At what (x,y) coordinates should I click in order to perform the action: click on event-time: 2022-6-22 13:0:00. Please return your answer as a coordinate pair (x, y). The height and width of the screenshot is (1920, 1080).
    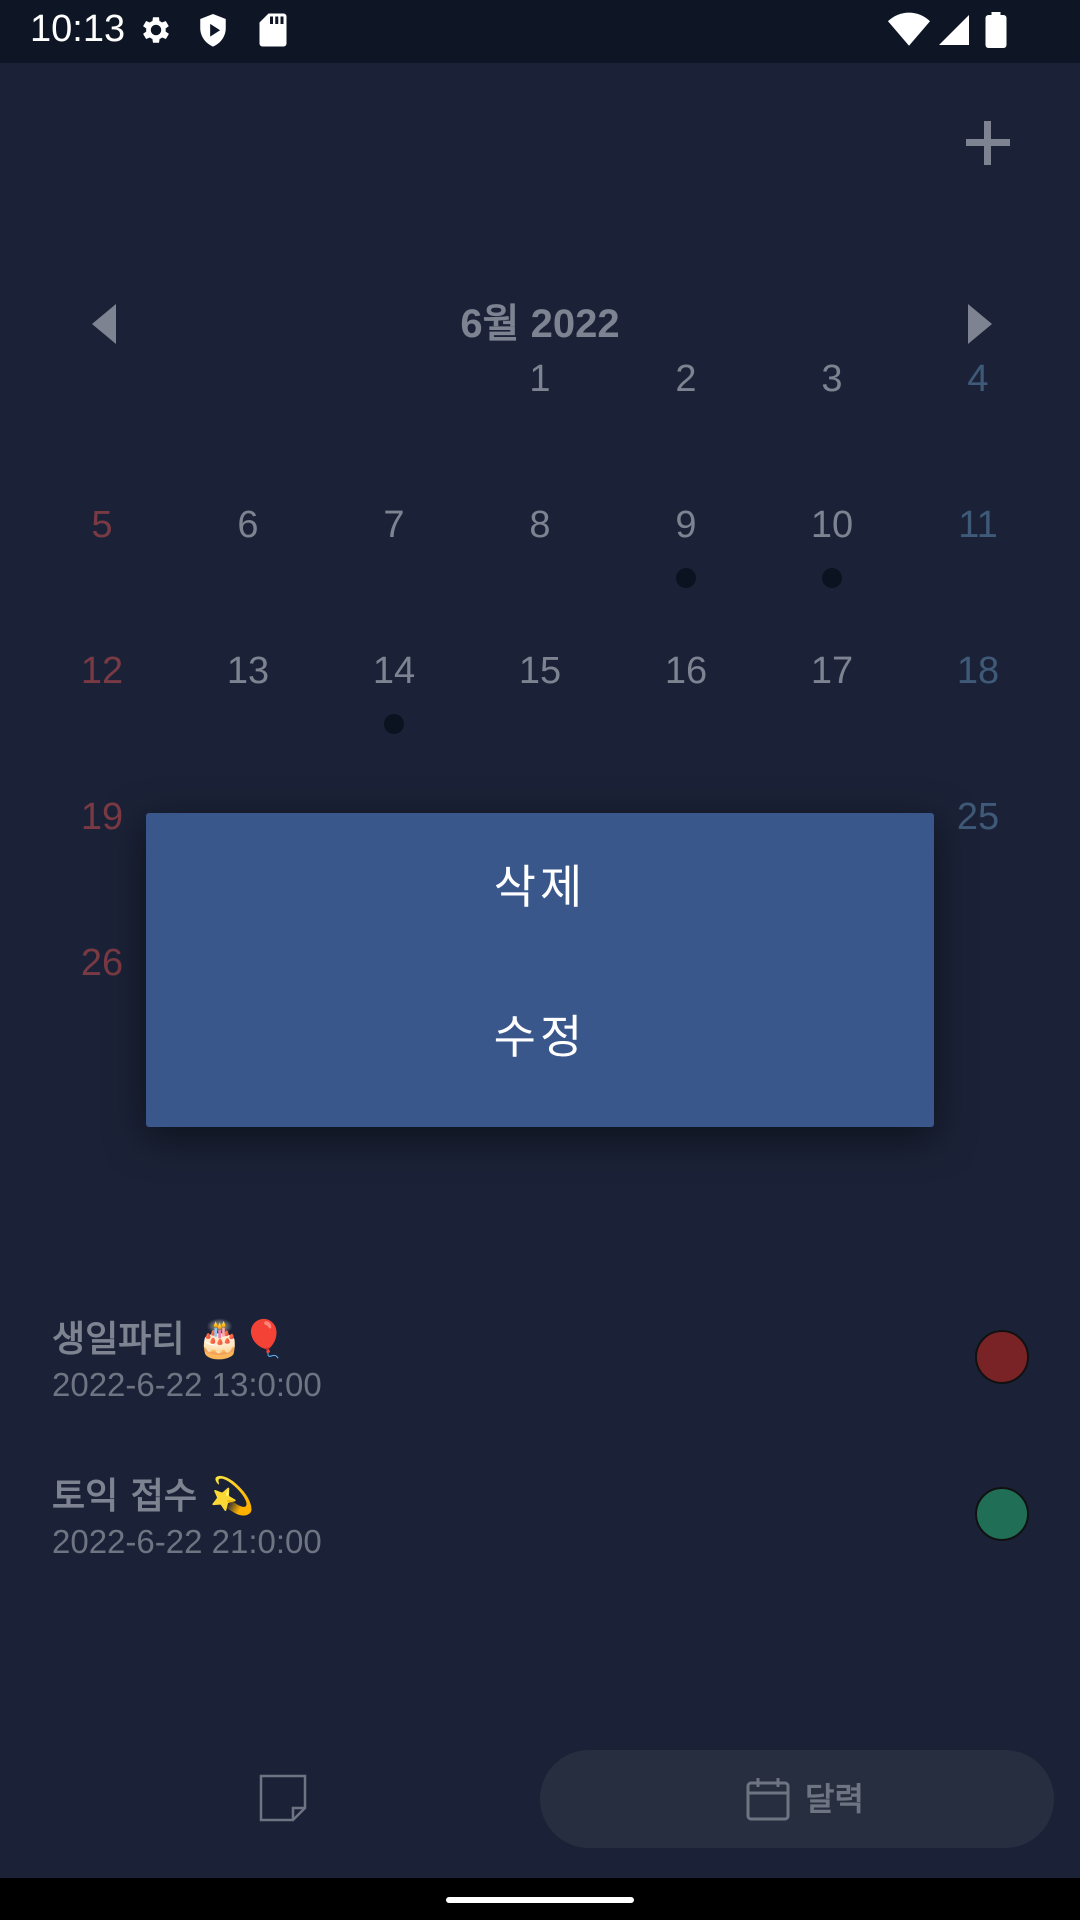
    Looking at the image, I should click on (187, 1384).